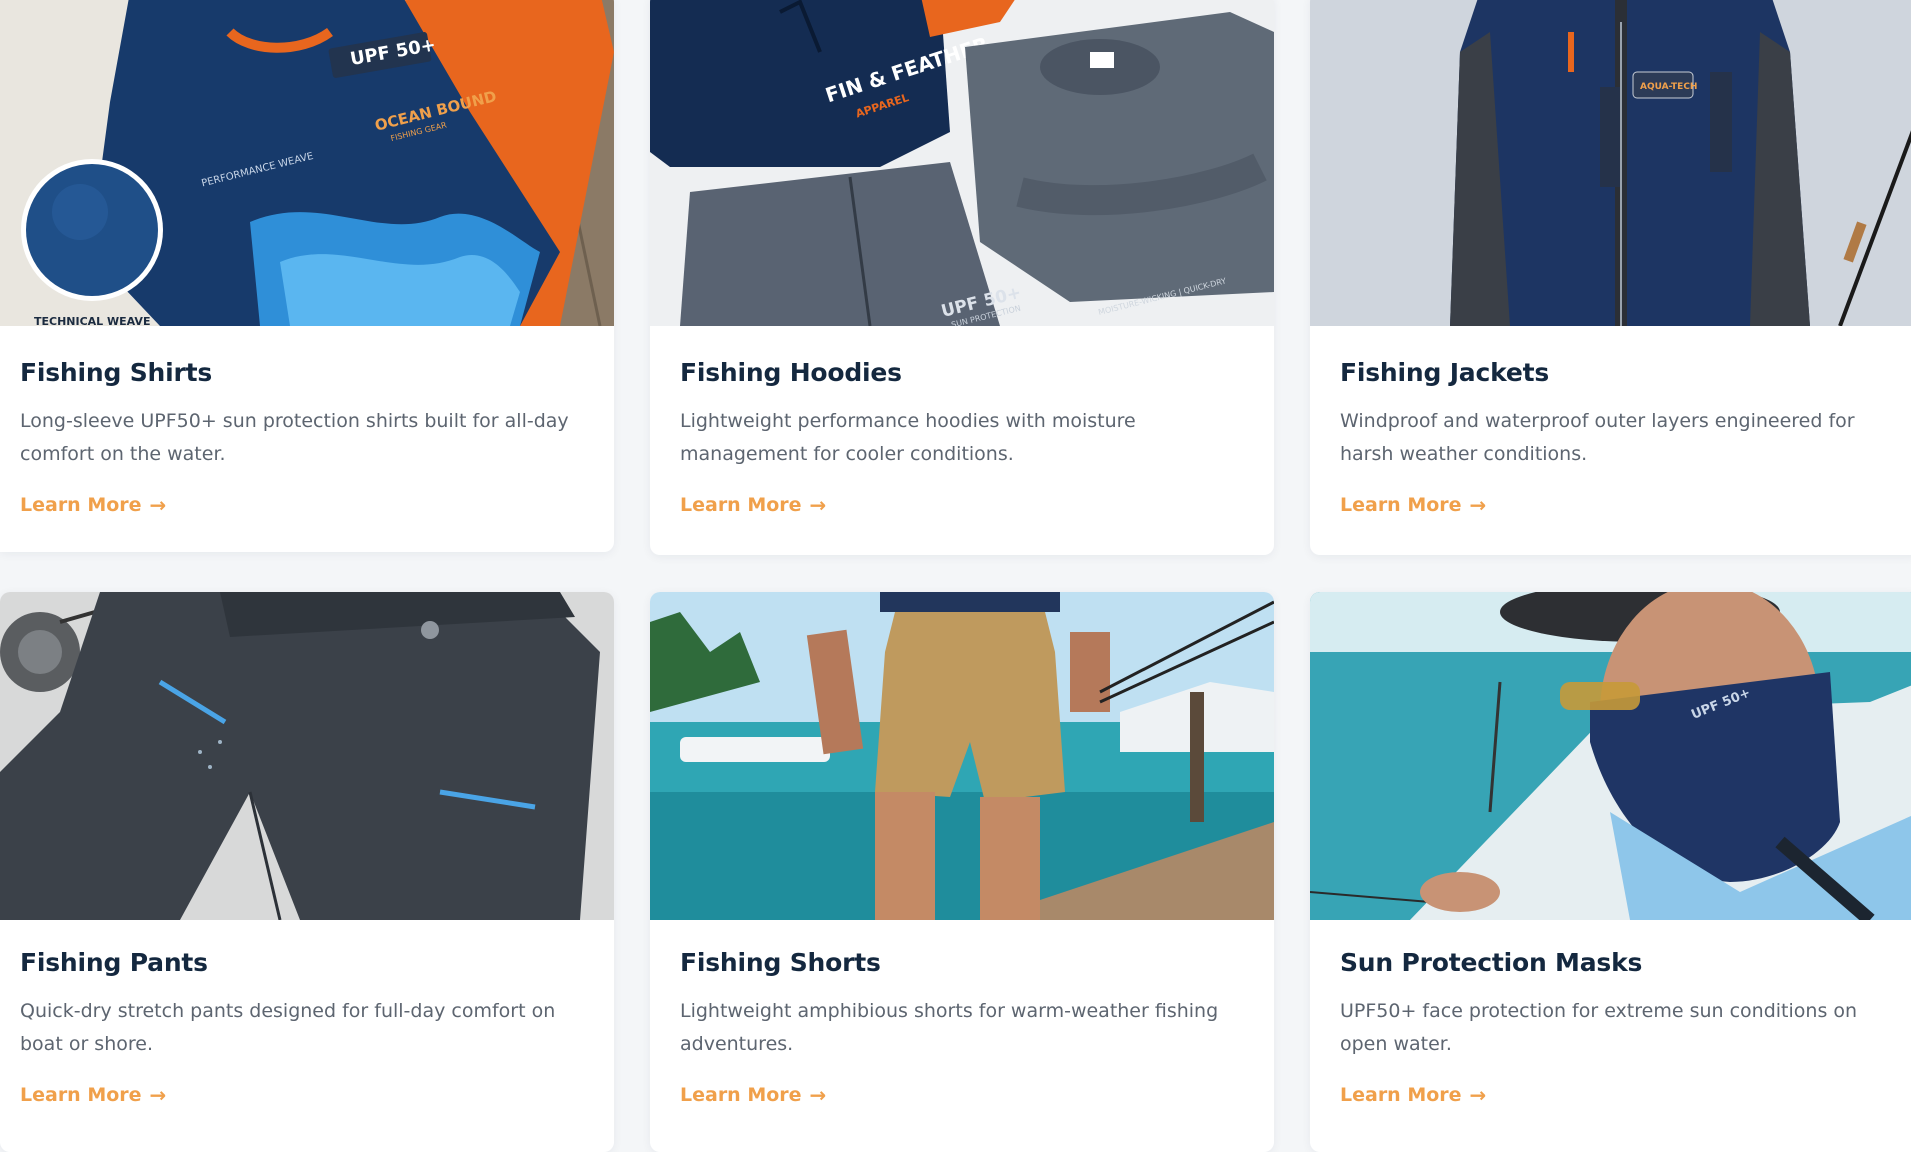 This screenshot has height=1152, width=1911. I want to click on card-title: Fishing Shirts, so click(116, 372).